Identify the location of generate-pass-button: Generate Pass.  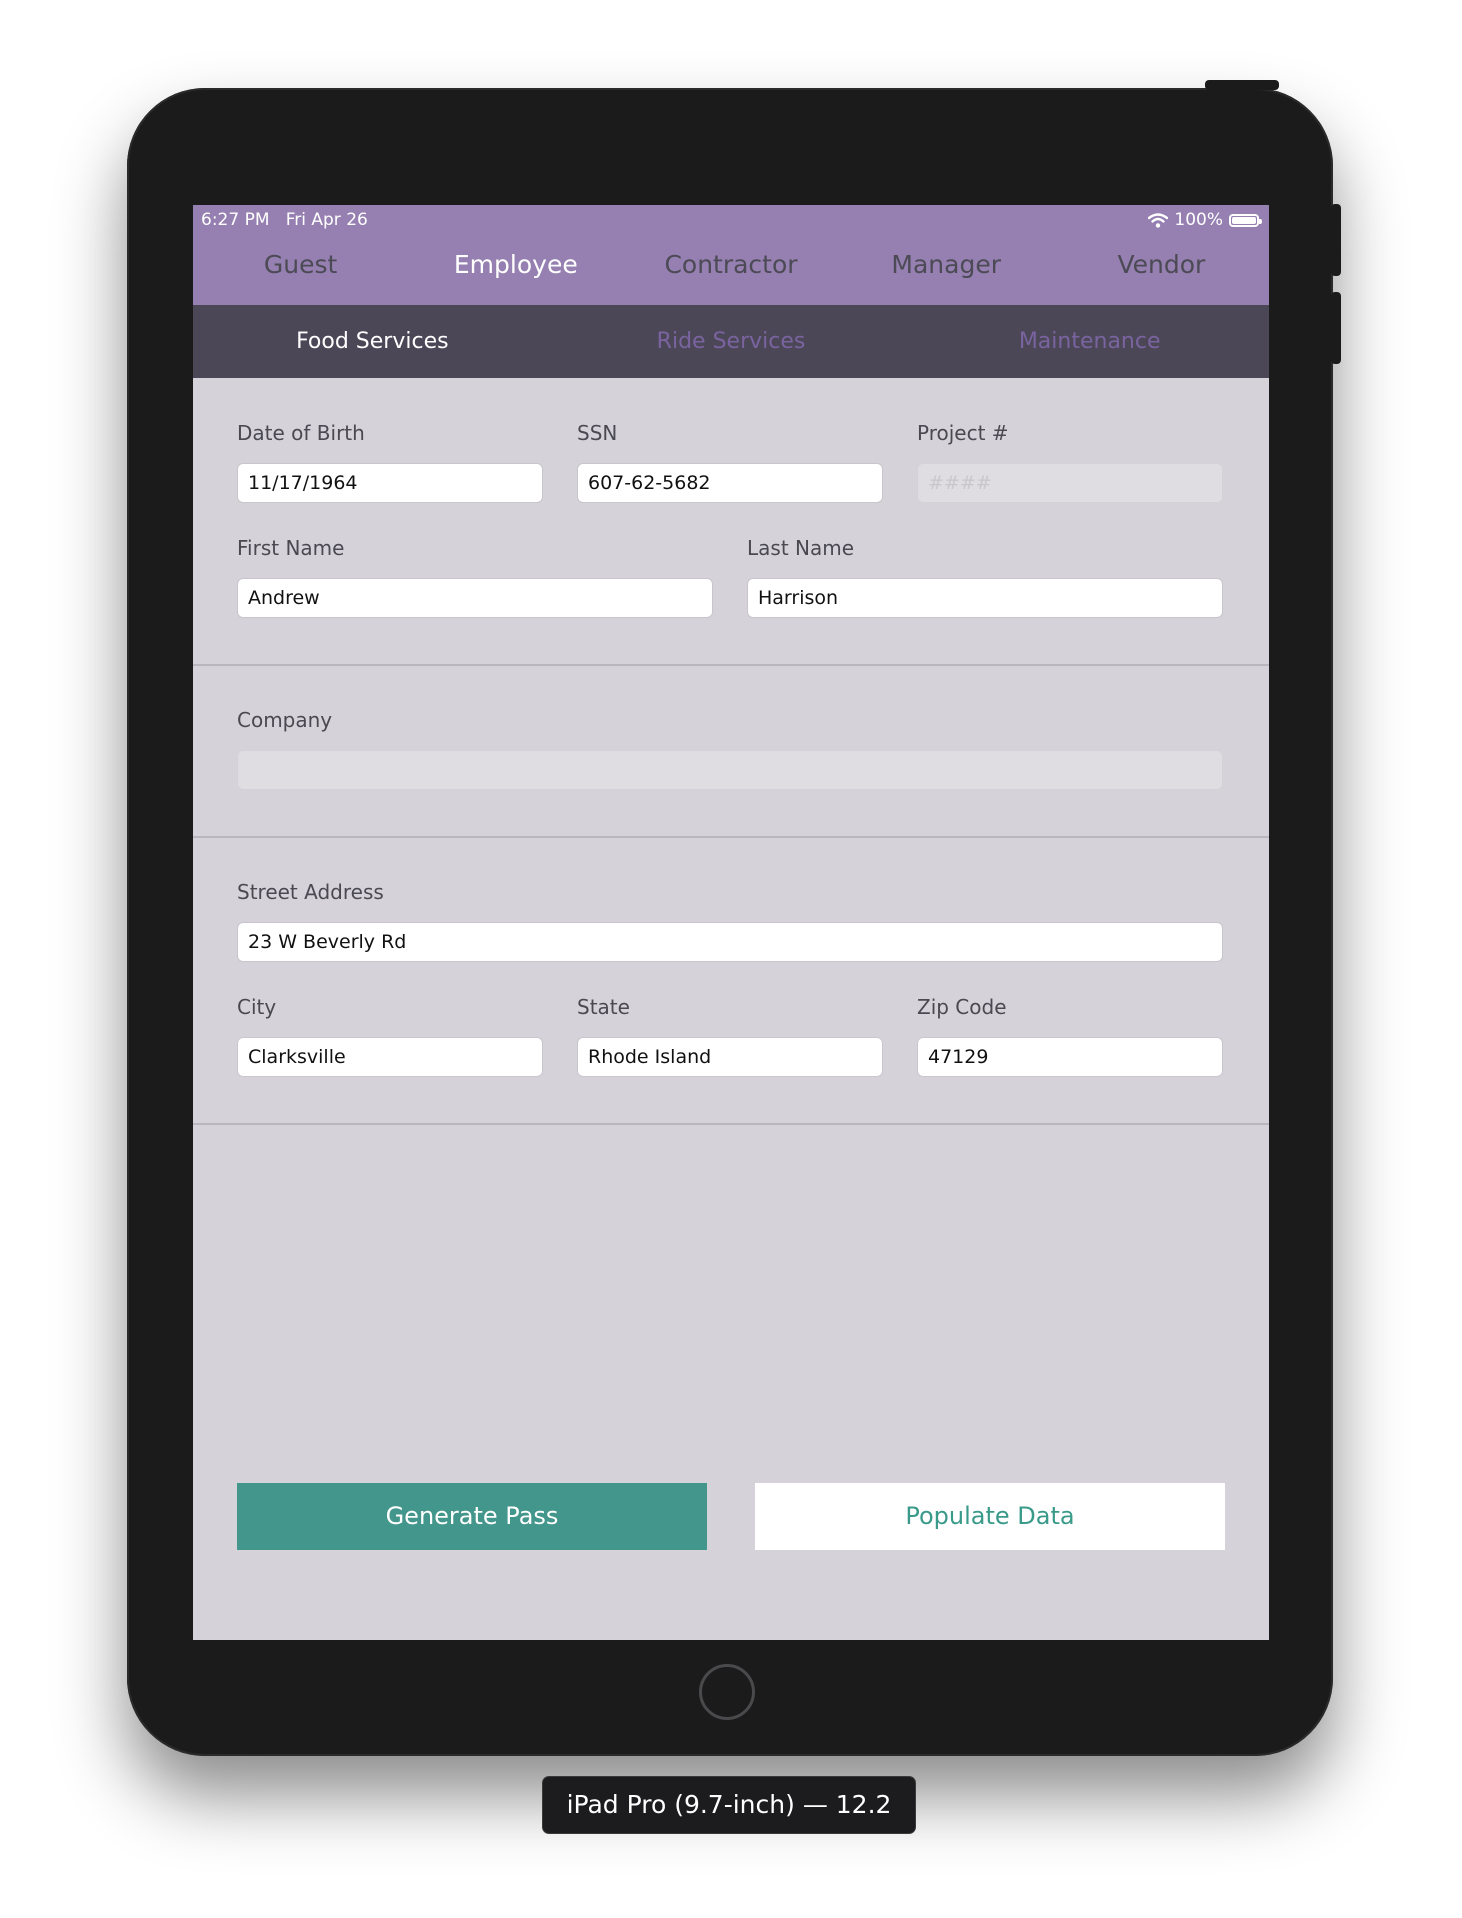
(472, 1516).